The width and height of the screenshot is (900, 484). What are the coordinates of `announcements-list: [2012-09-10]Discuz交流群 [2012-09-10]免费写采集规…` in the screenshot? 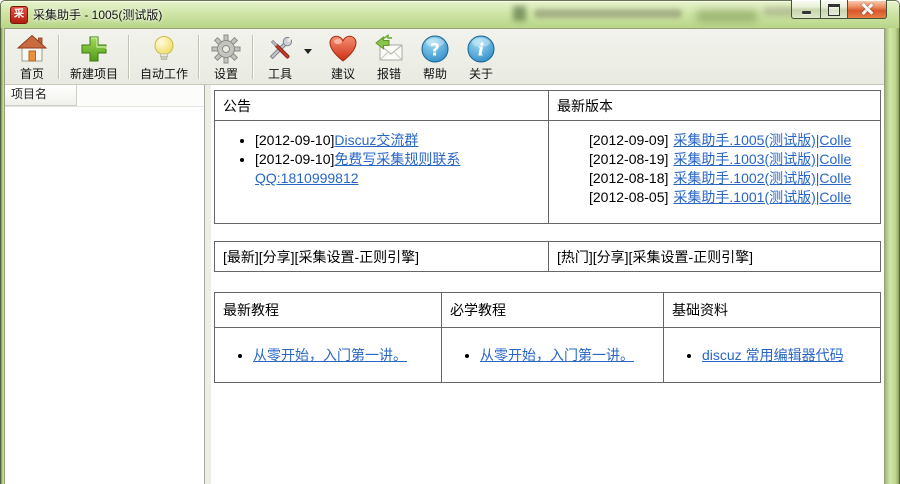 It's located at (379, 159).